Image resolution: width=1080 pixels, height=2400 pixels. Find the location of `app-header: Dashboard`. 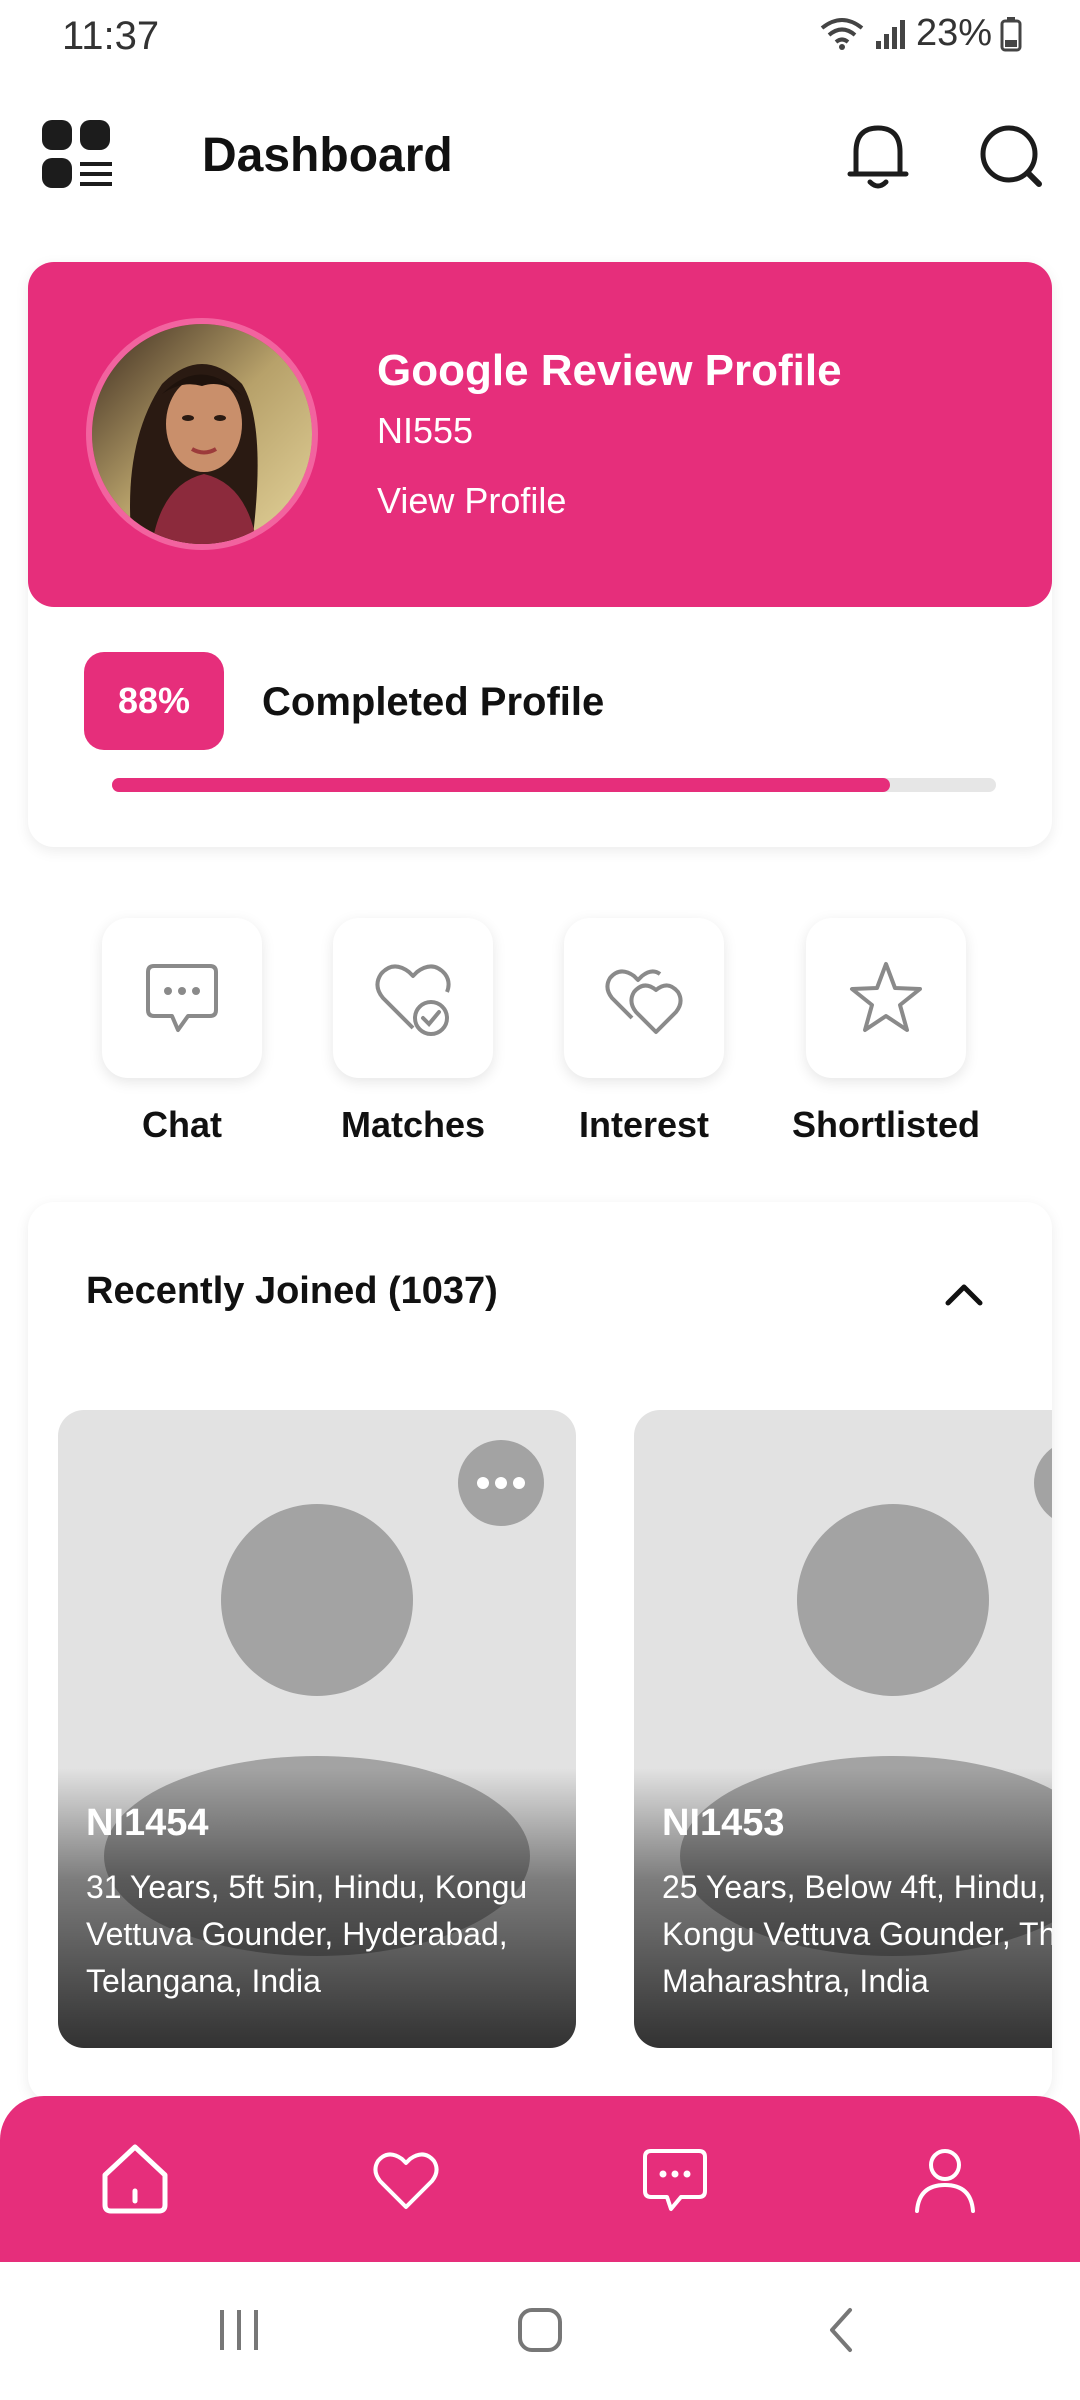

app-header: Dashboard is located at coordinates (540, 160).